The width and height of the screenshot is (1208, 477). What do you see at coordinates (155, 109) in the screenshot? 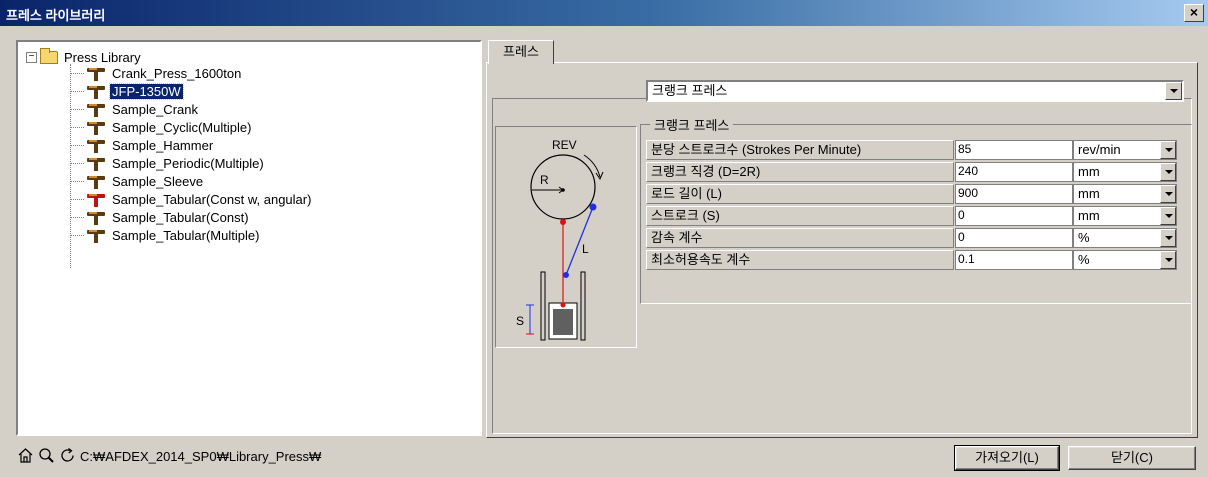
I see `tree-item-label: Sample_Crank` at bounding box center [155, 109].